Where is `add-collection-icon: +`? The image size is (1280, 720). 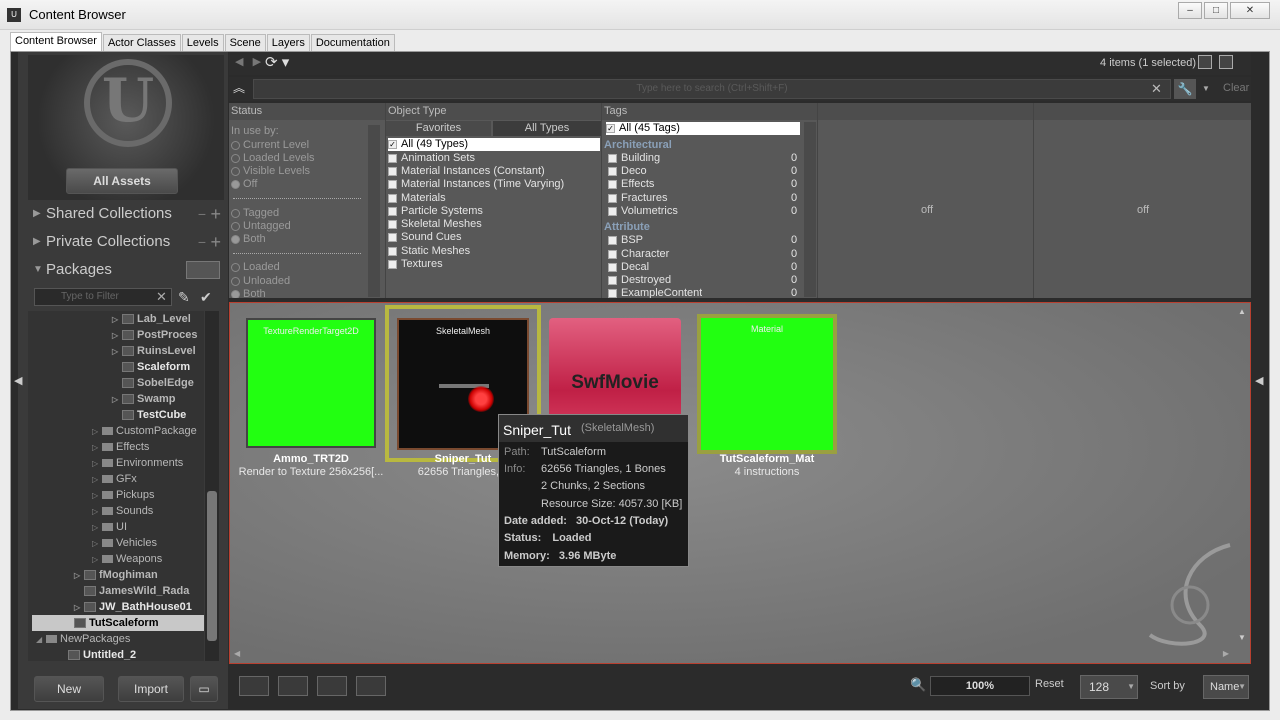 add-collection-icon: + is located at coordinates (215, 214).